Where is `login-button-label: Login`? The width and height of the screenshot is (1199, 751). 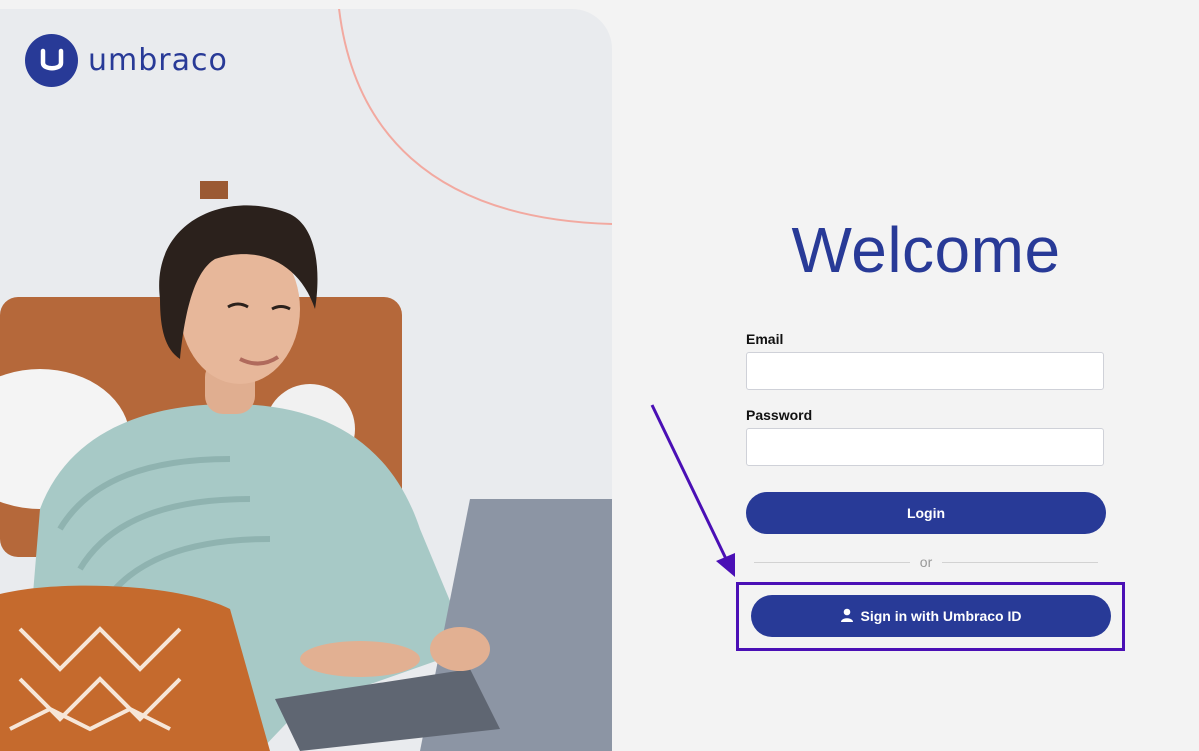 login-button-label: Login is located at coordinates (926, 513).